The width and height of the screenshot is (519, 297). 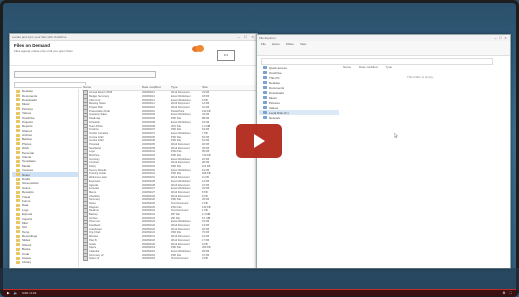 What do you see at coordinates (245, 37) in the screenshot?
I see `maximize-icon: □` at bounding box center [245, 37].